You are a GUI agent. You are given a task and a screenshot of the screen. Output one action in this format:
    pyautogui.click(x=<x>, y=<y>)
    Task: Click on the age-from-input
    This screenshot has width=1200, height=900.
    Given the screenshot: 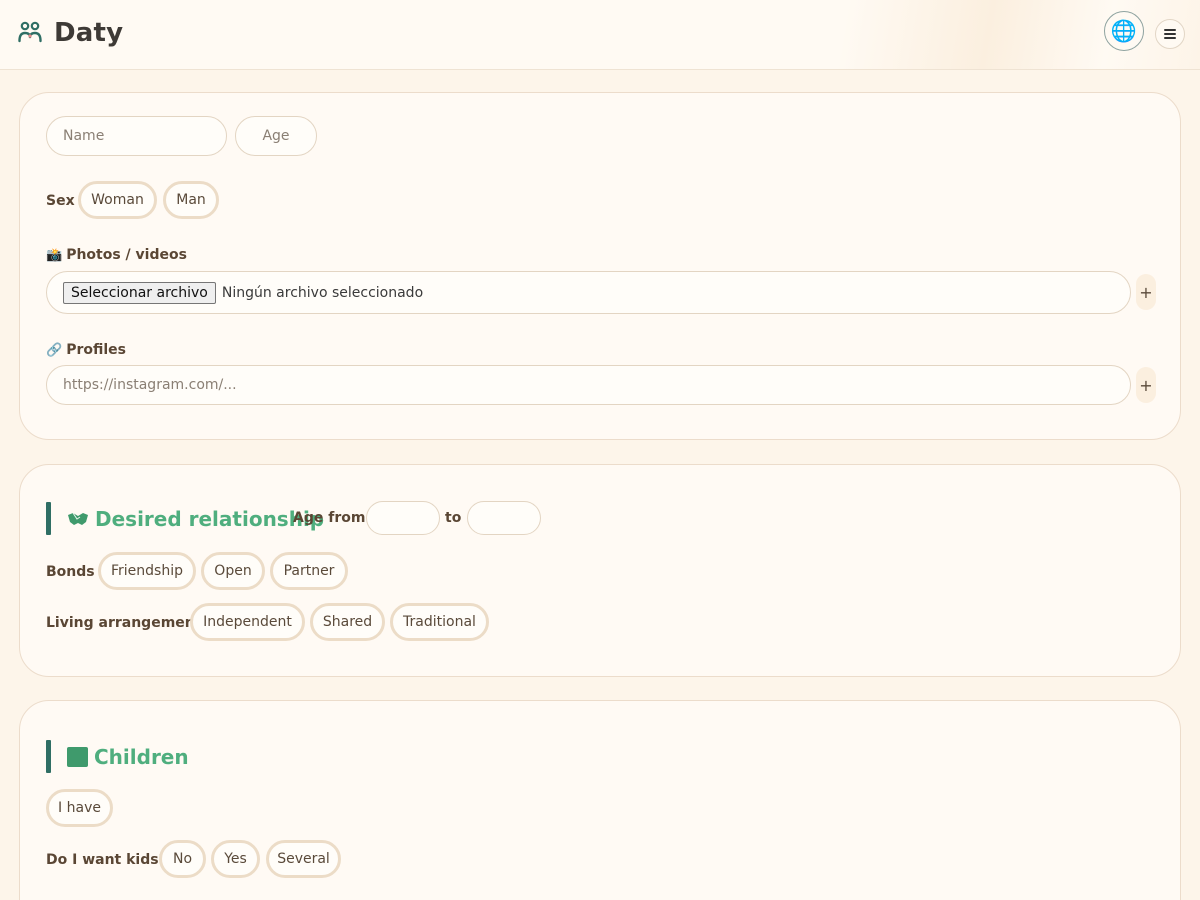 What is the action you would take?
    pyautogui.click(x=403, y=518)
    